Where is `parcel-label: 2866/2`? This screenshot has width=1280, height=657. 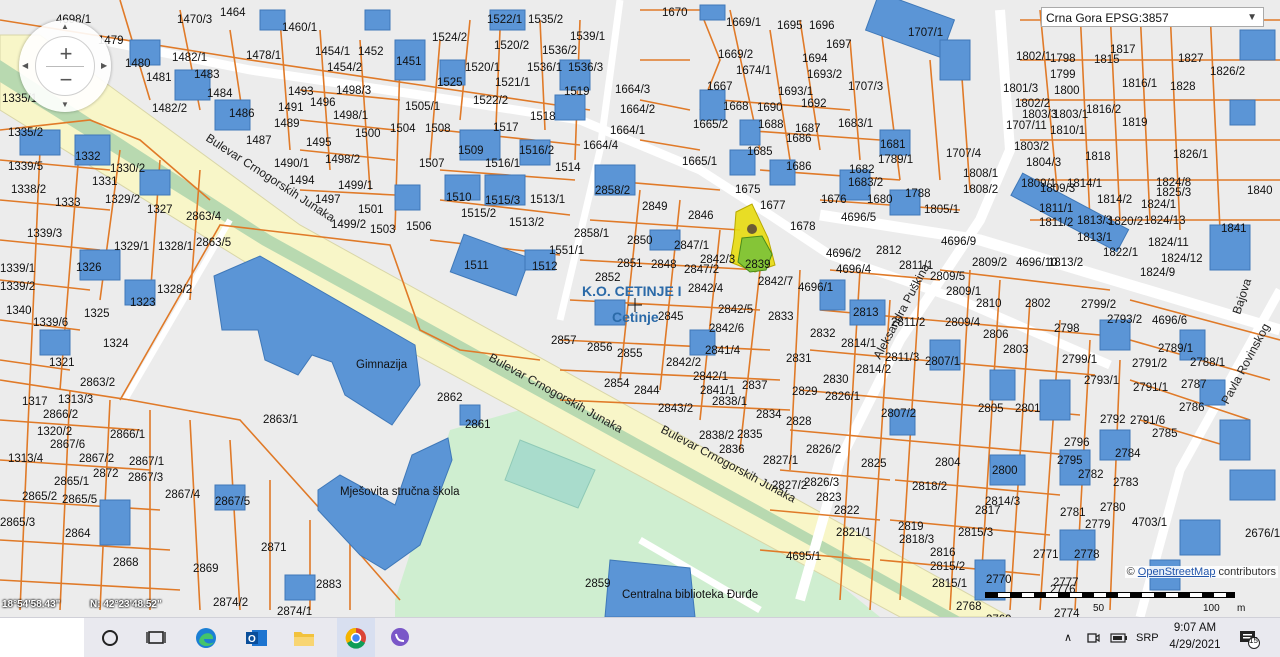 parcel-label: 2866/2 is located at coordinates (60, 415).